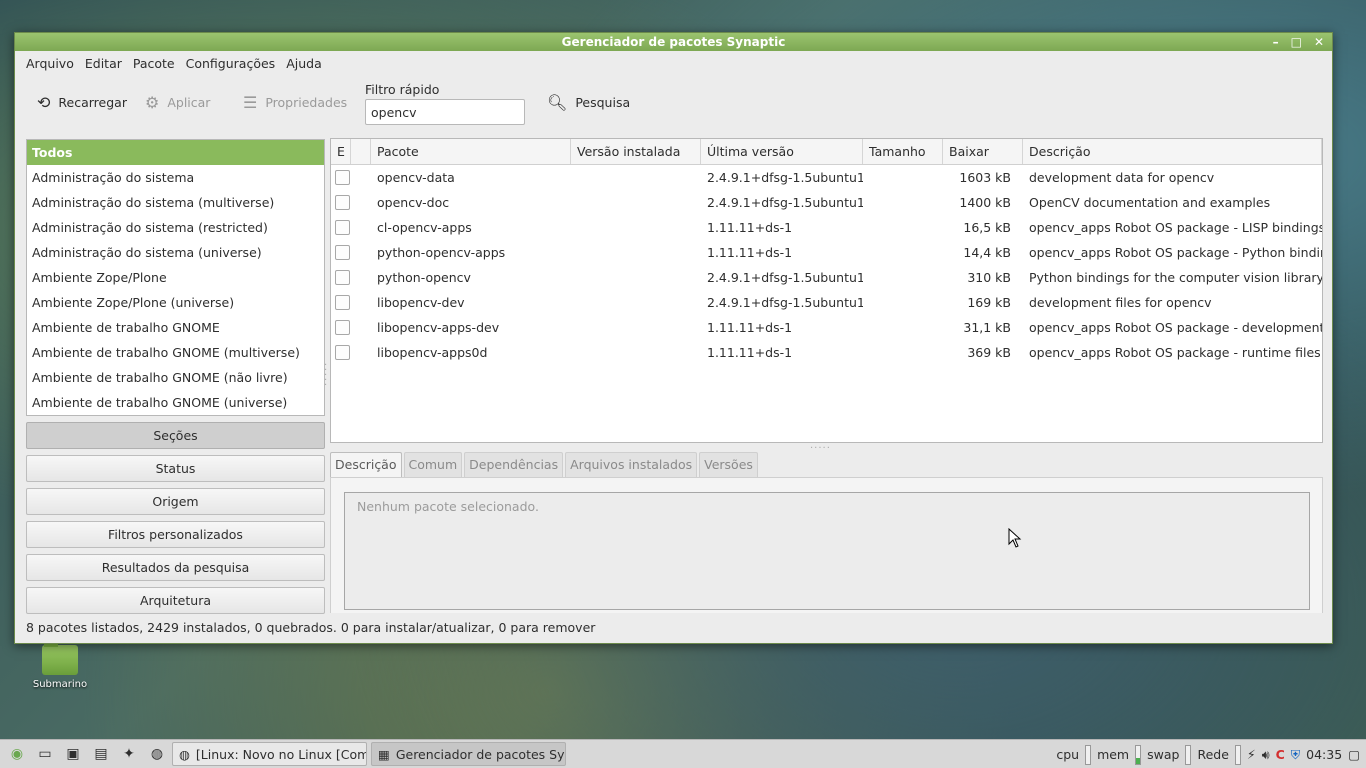 This screenshot has height=768, width=1366. I want to click on close-button: ✕, so click(1319, 42).